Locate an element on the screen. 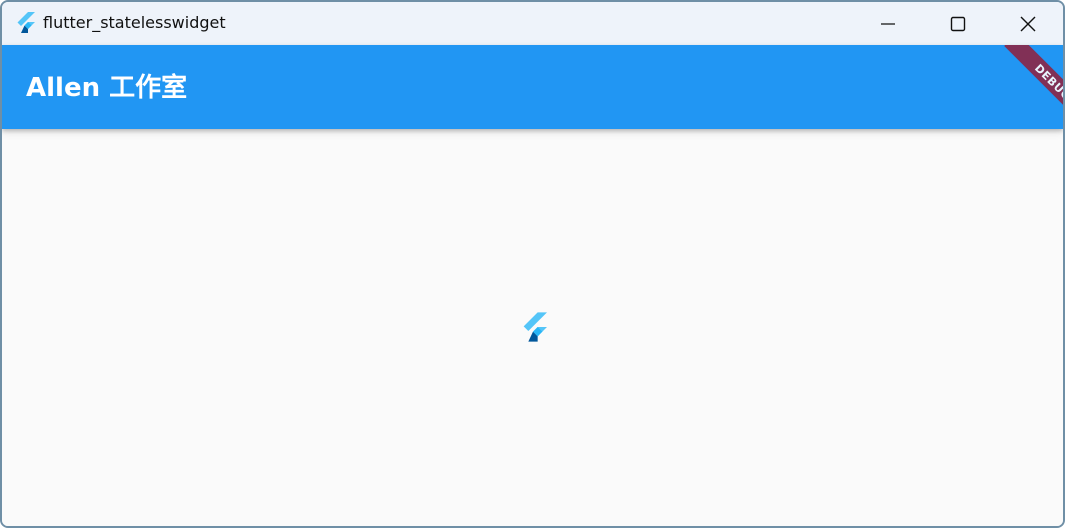 Image resolution: width=1065 pixels, height=528 pixels. maximize-icon is located at coordinates (958, 23).